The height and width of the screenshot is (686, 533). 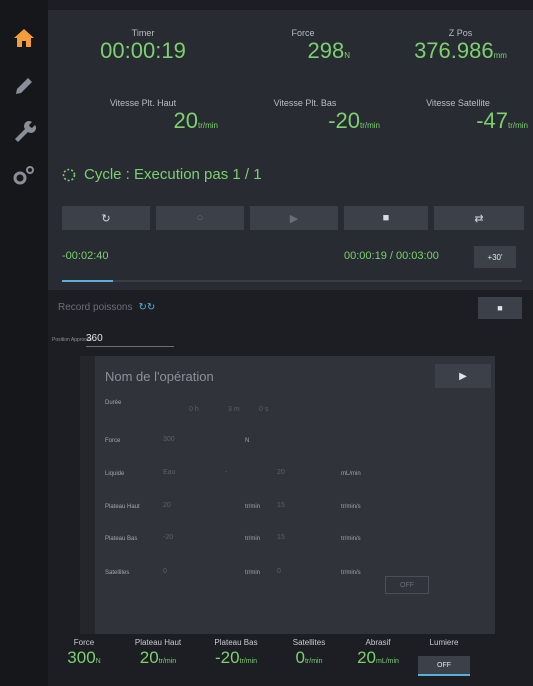 I want to click on timer-stat: Timer 00:00:19, so click(x=143, y=46).